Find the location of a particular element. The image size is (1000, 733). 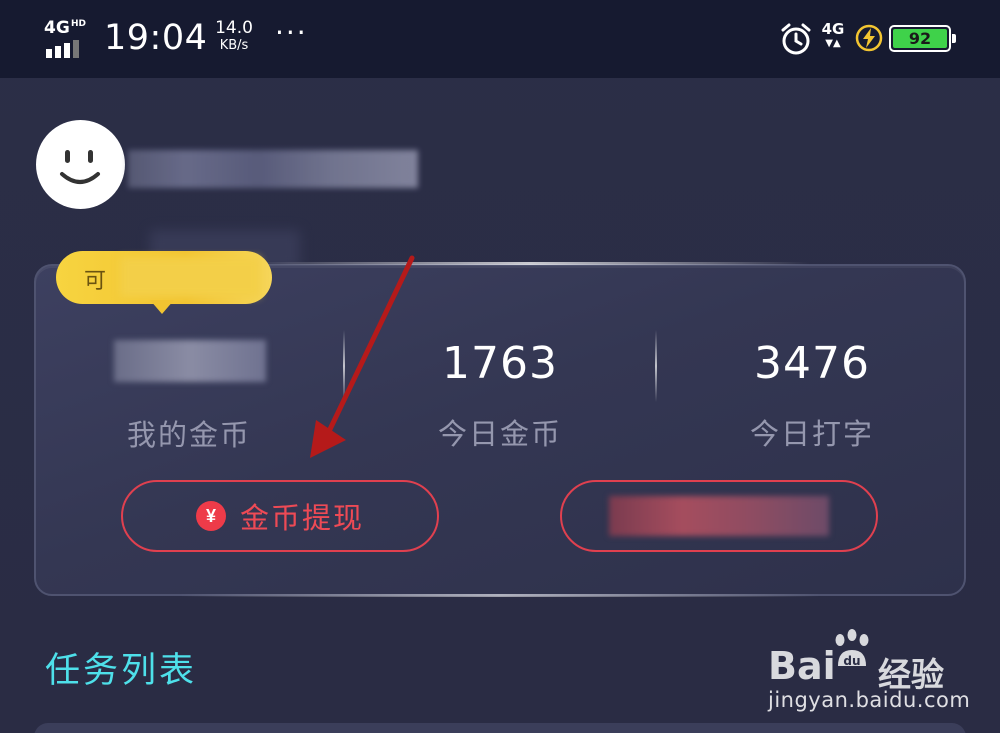

withdraw-coins-button: ¥ 金币提现 is located at coordinates (280, 516).